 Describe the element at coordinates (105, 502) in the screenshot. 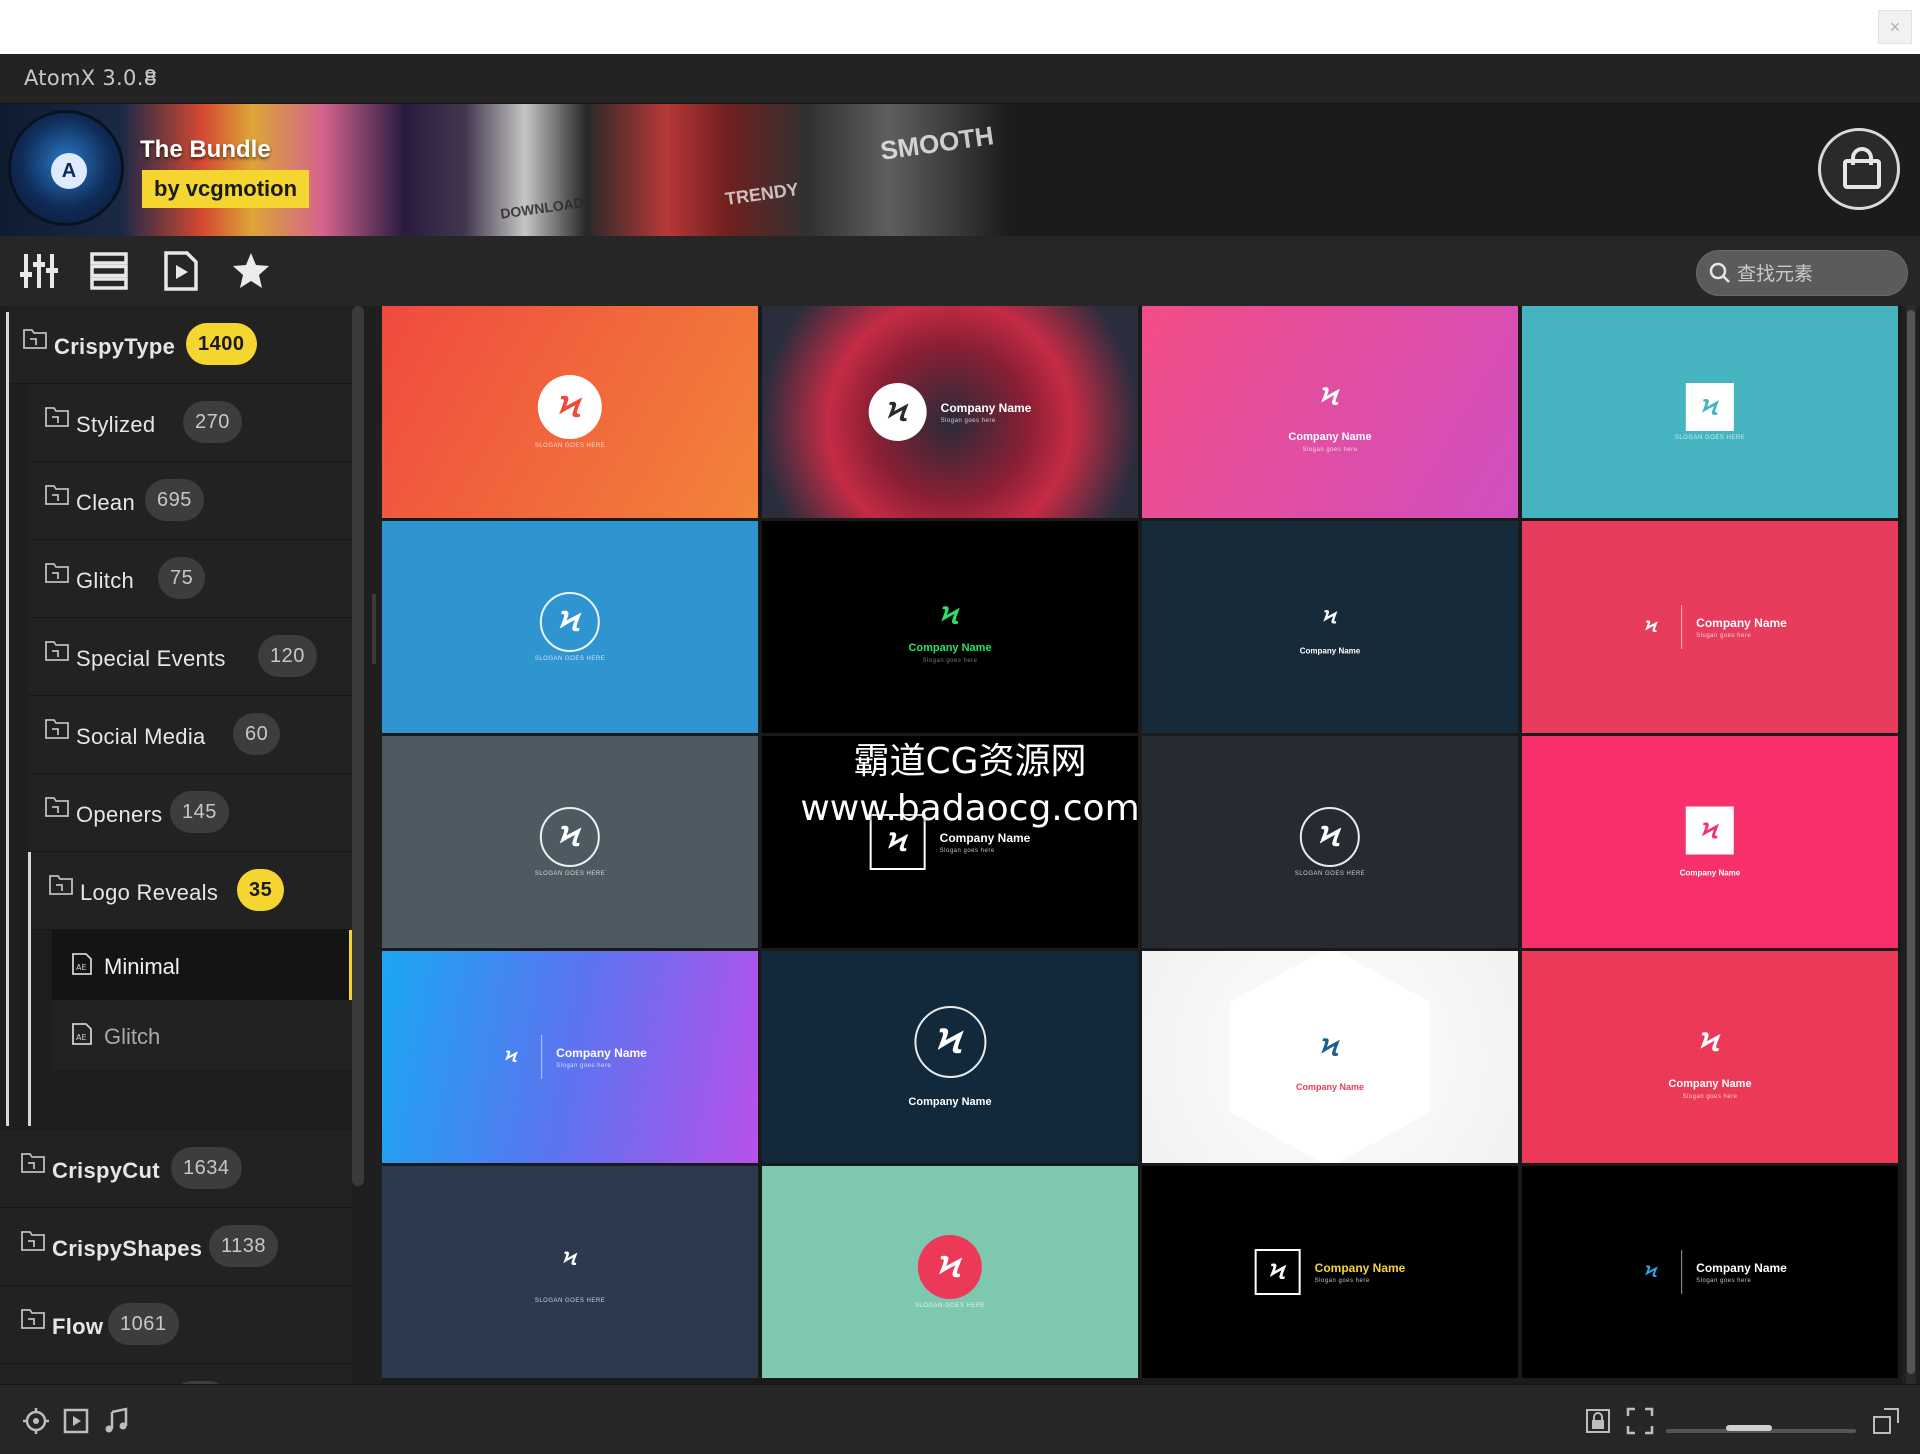

I see `sidebar-item-label: Clean` at that location.